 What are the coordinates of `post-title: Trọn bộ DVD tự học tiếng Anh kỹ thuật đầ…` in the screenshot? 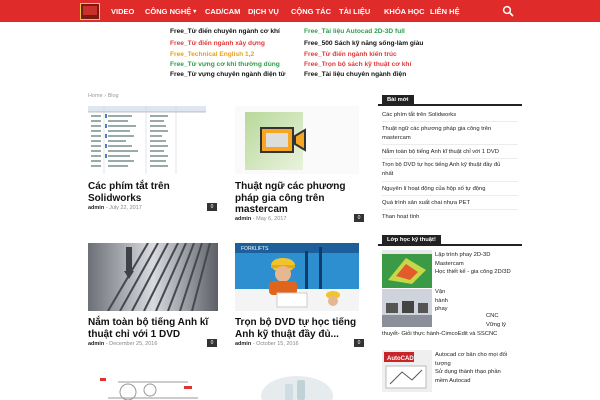 It's located at (305, 328).